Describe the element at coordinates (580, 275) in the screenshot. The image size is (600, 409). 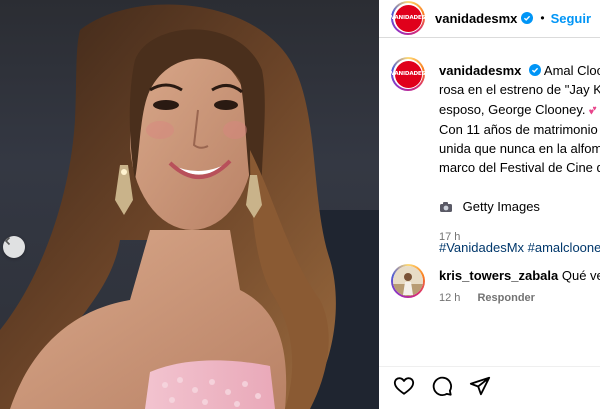
I see `comment-text: Qué vesti` at that location.